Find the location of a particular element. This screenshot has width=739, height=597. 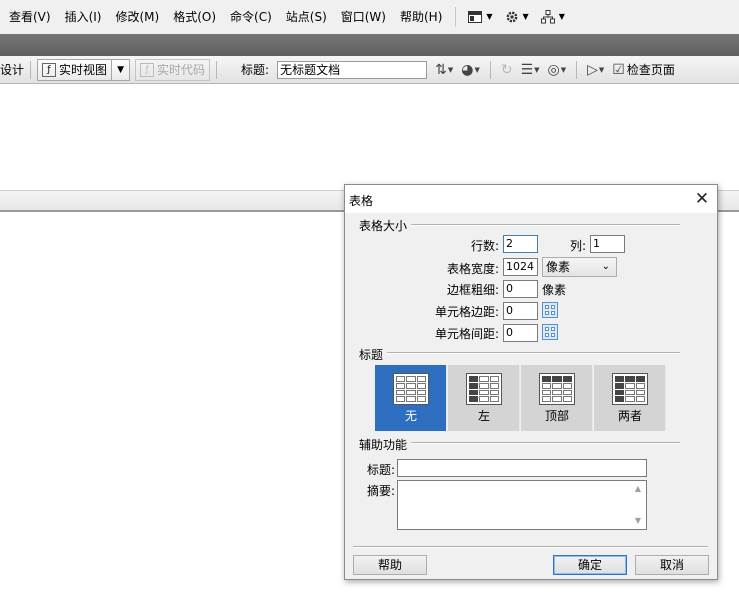

cell-spacing-label: 单元格间距: is located at coordinates (466, 334).